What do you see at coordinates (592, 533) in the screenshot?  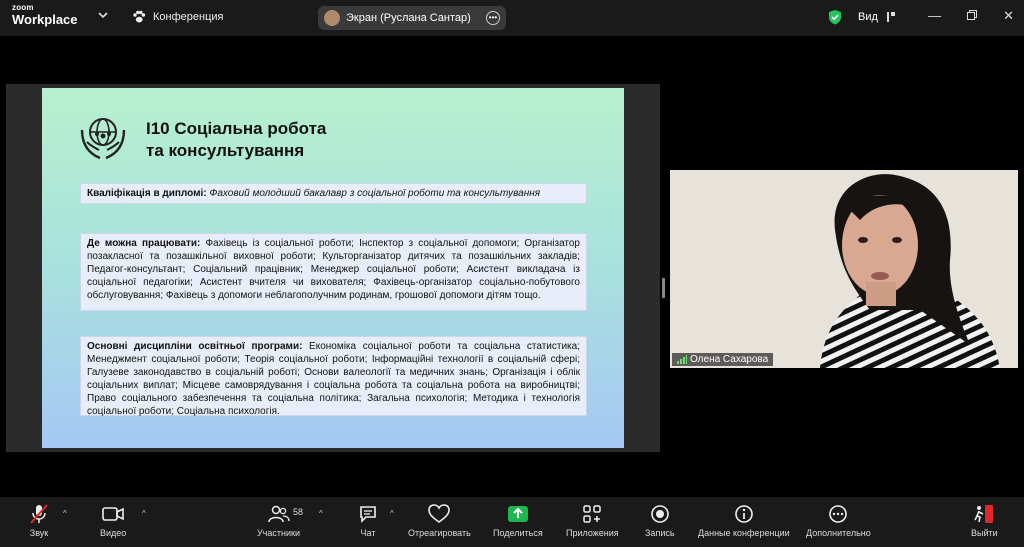 I see `apps-label: Приложения` at bounding box center [592, 533].